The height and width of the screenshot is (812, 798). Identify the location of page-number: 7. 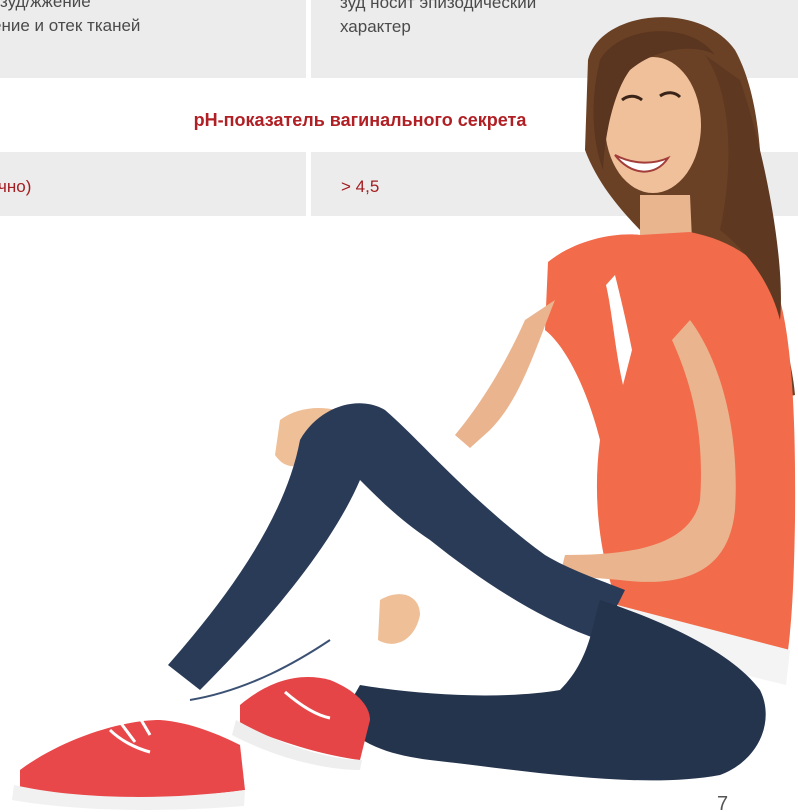
(723, 802).